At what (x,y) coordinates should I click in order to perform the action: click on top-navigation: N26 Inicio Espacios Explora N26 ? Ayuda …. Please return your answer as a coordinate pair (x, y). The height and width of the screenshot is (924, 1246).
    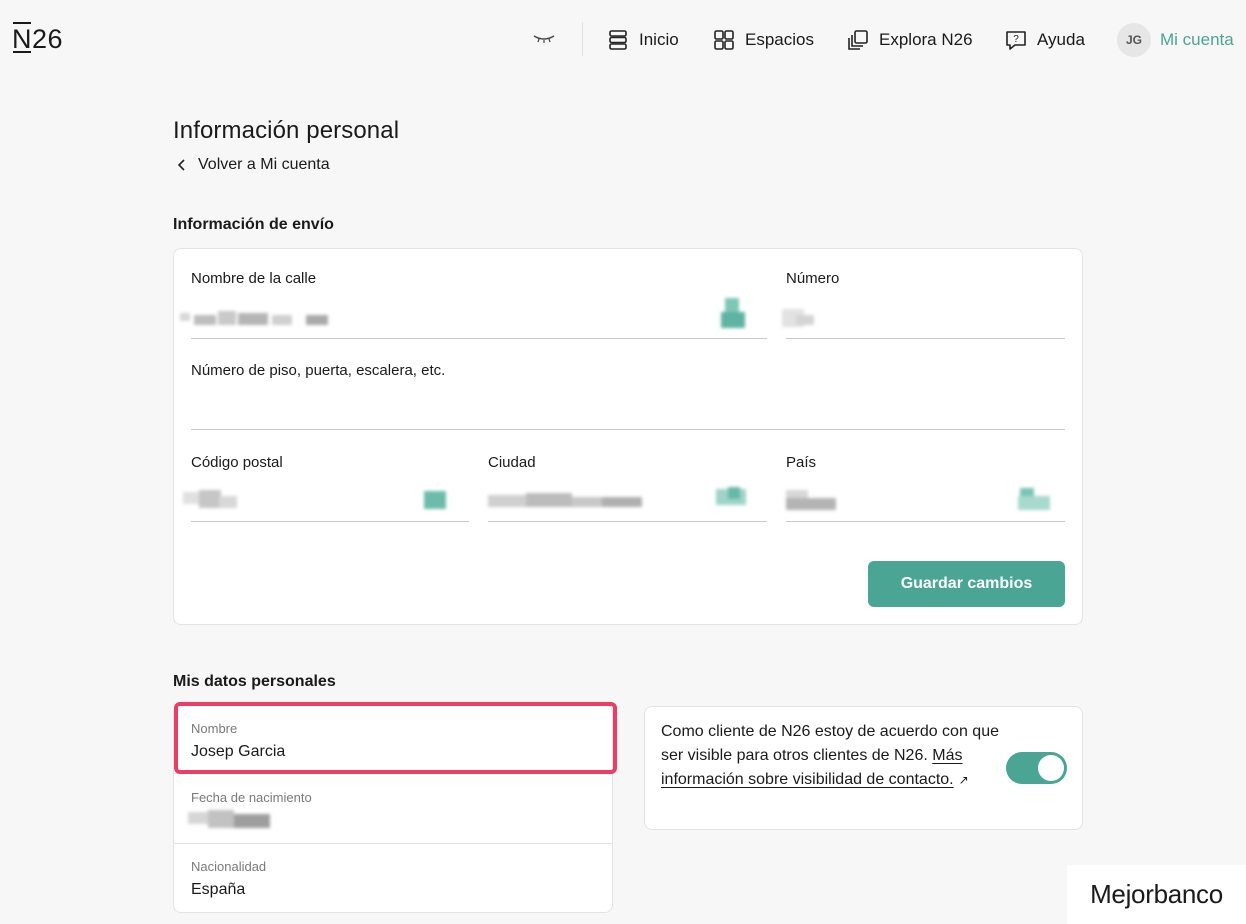
    Looking at the image, I should click on (623, 40).